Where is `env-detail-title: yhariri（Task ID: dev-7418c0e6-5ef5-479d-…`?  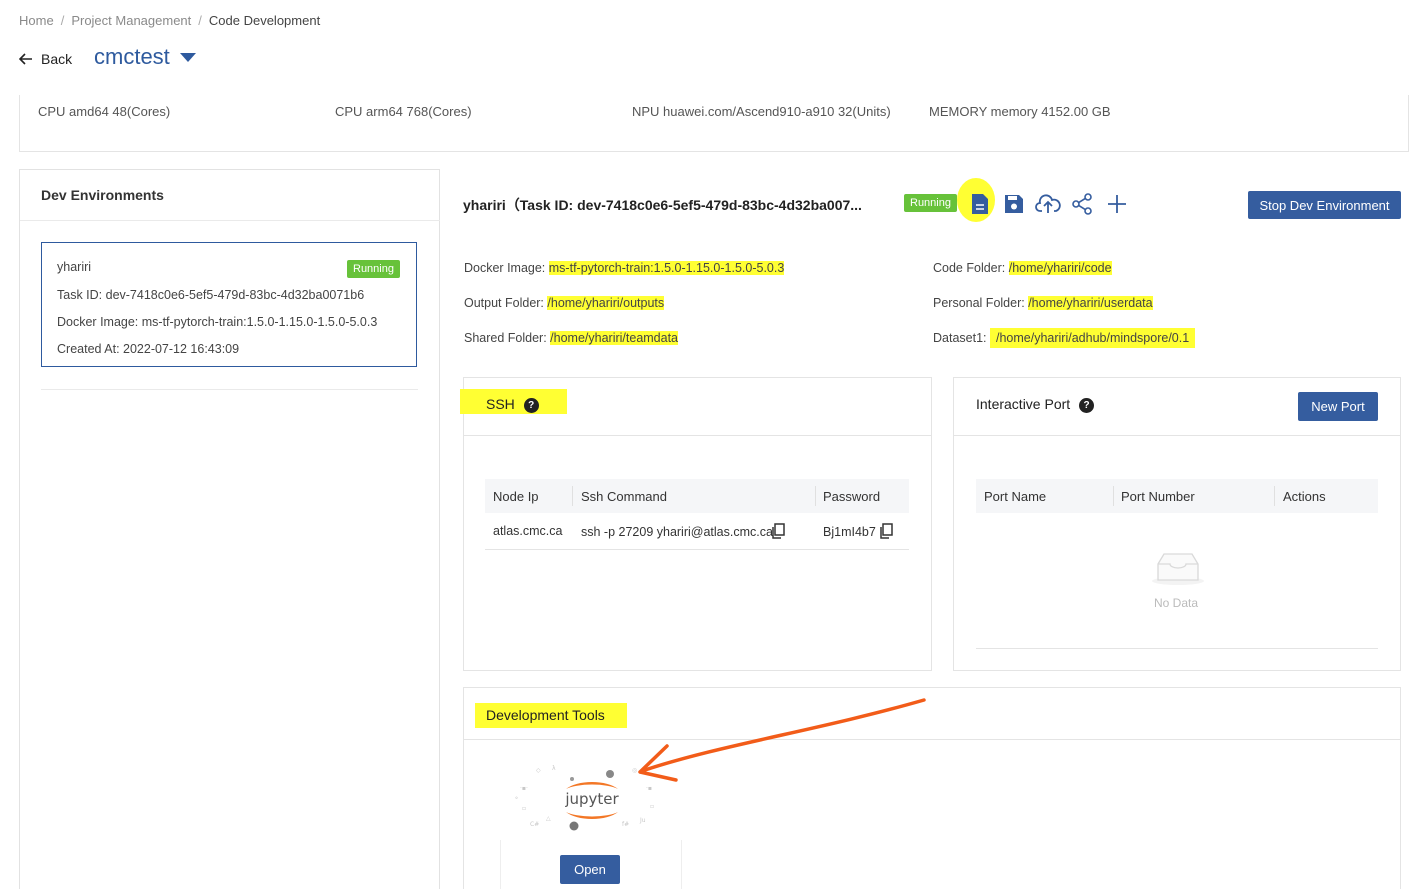
env-detail-title: yhariri（Task ID: dev-7418c0e6-5ef5-479d-… is located at coordinates (662, 205).